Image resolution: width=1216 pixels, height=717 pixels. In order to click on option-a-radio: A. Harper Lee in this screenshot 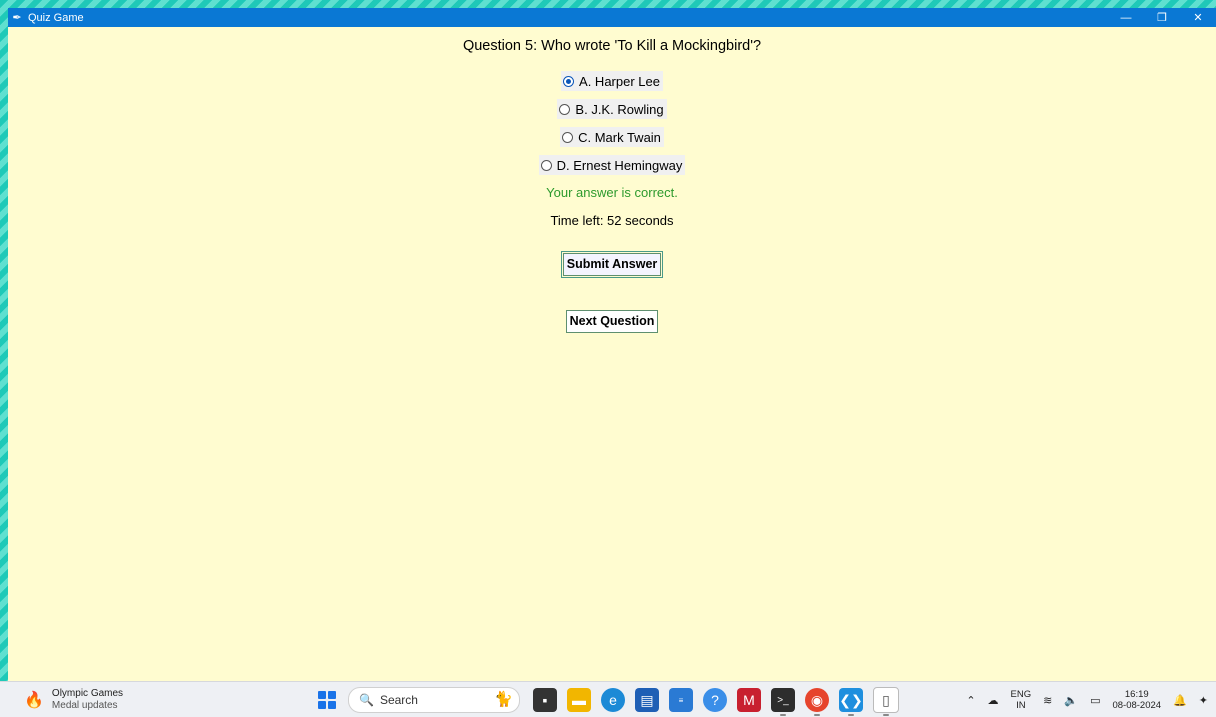, I will do `click(612, 81)`.